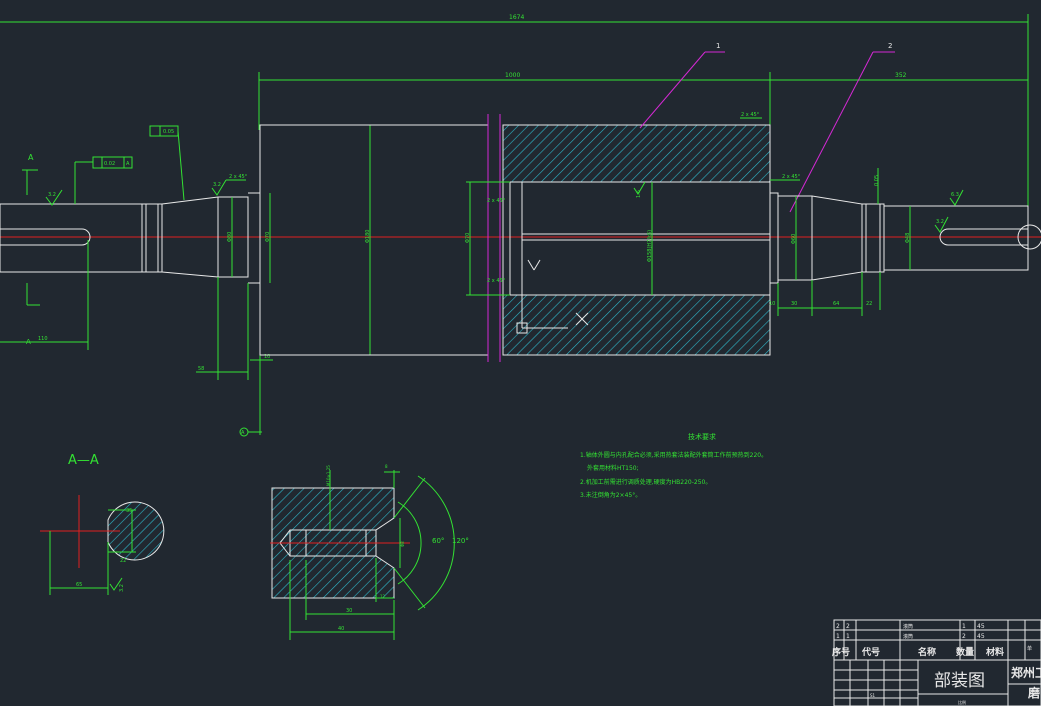 This screenshot has height=706, width=1041. What do you see at coordinates (362, 555) in the screenshot?
I see `detail-view` at bounding box center [362, 555].